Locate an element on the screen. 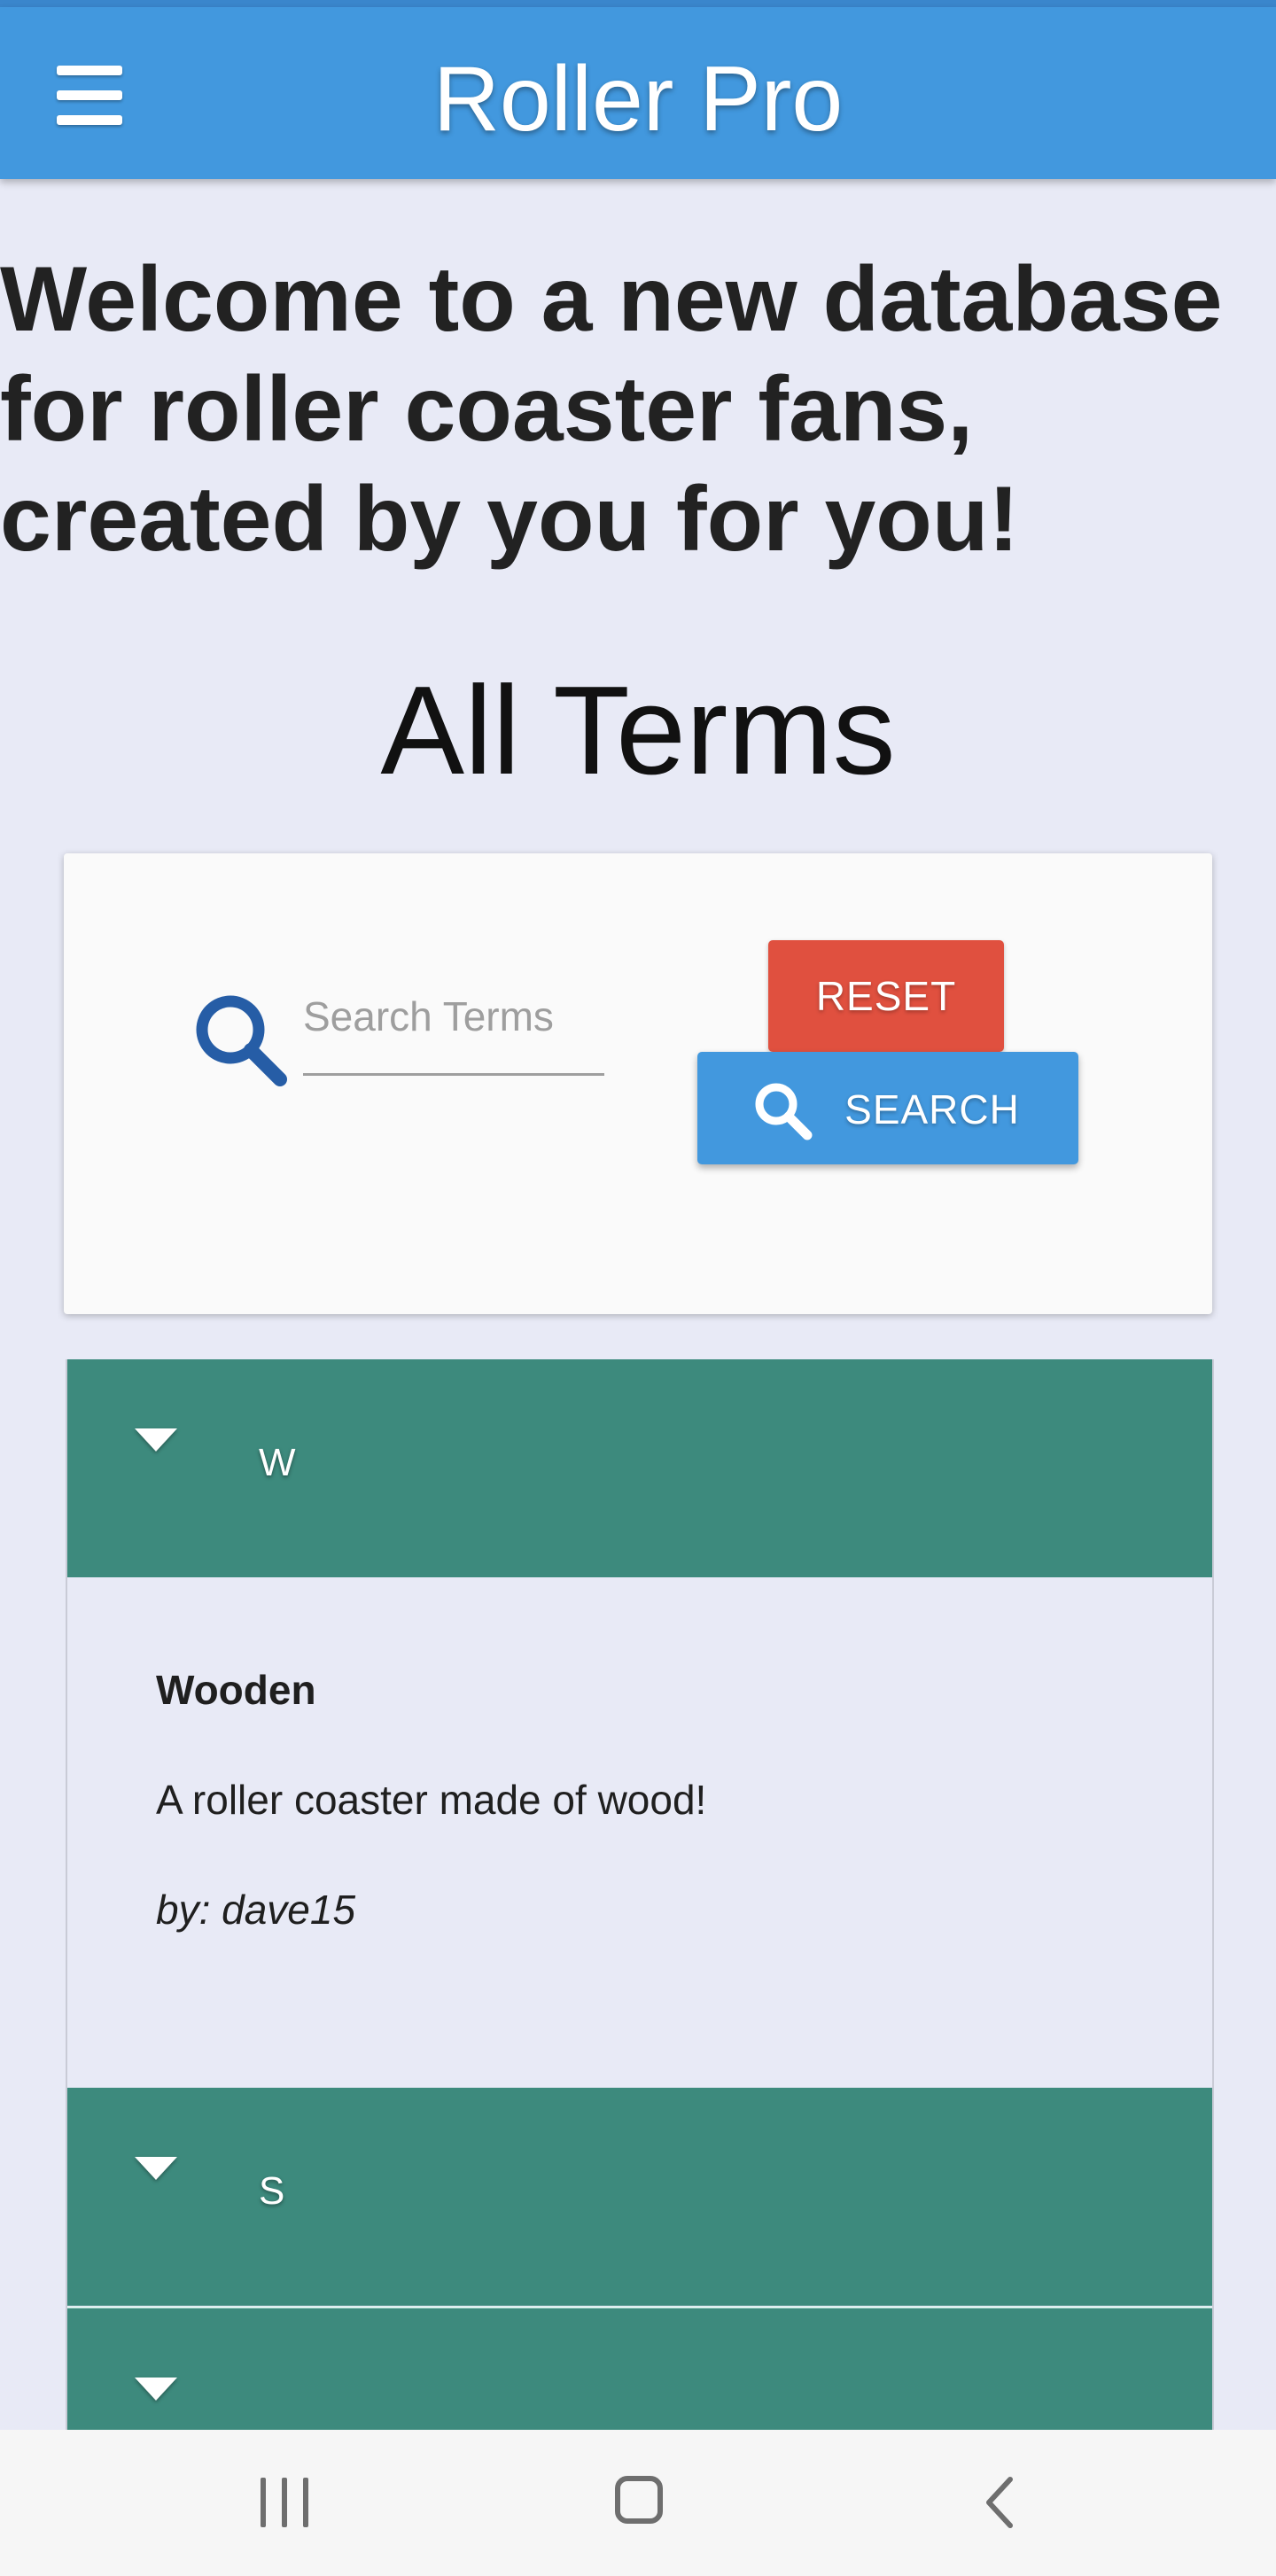 The image size is (1276, 2576). term-definition: A roller coaster made of wood! is located at coordinates (431, 1800).